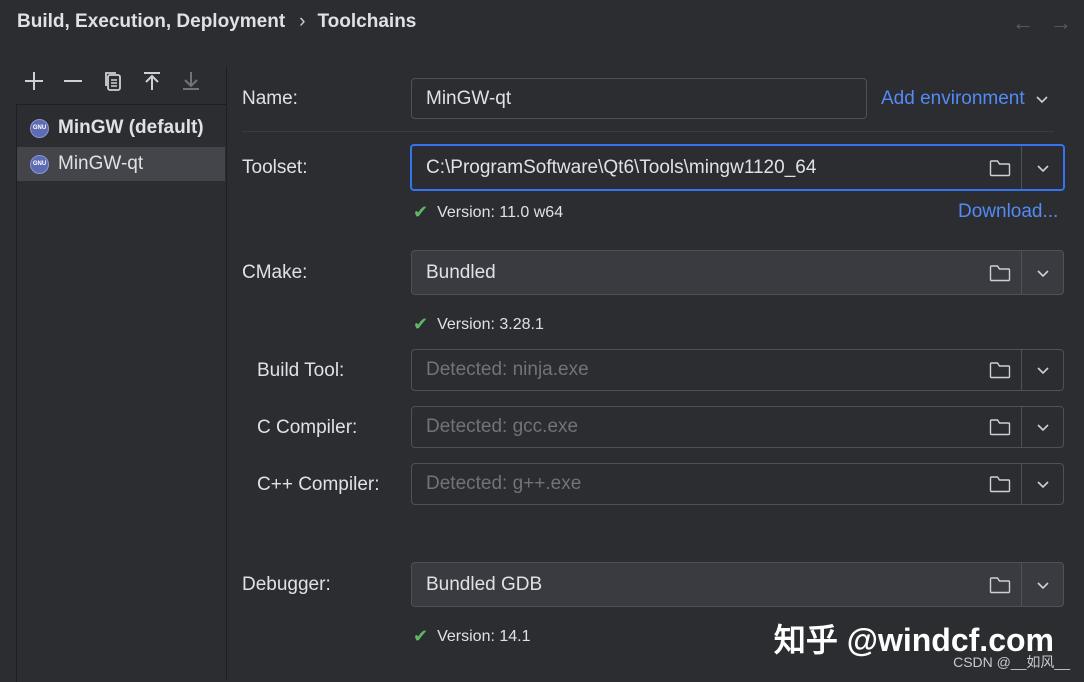 The width and height of the screenshot is (1084, 682). I want to click on breadcrumb-current: Toolchains, so click(367, 21).